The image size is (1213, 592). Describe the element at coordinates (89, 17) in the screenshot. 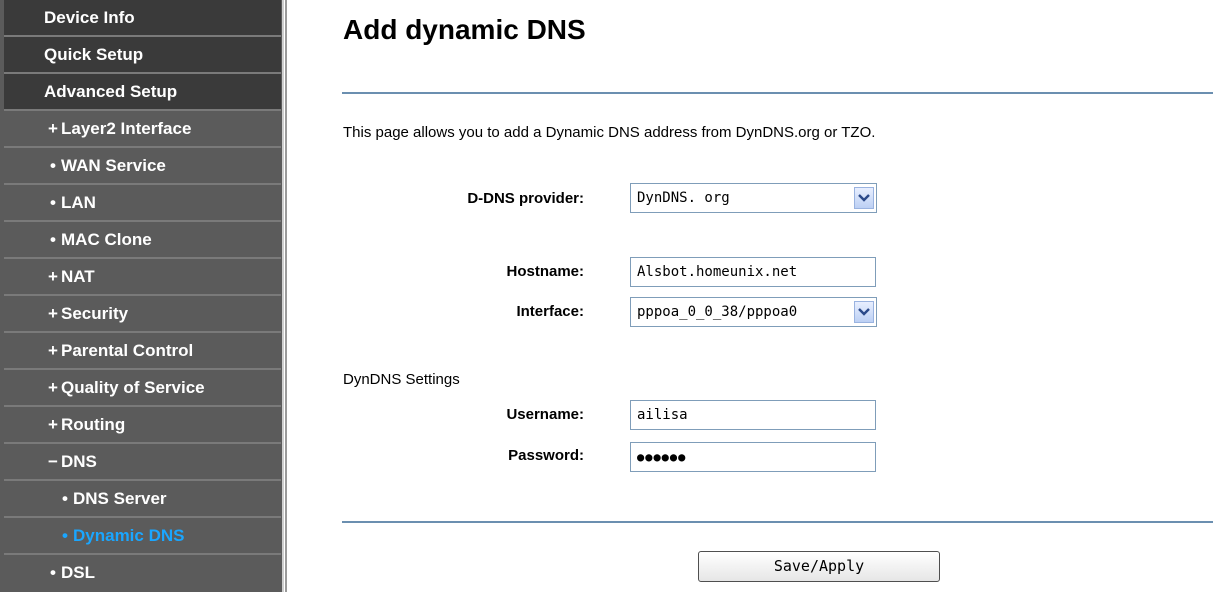

I see `sidebar-item-label: Device Info` at that location.